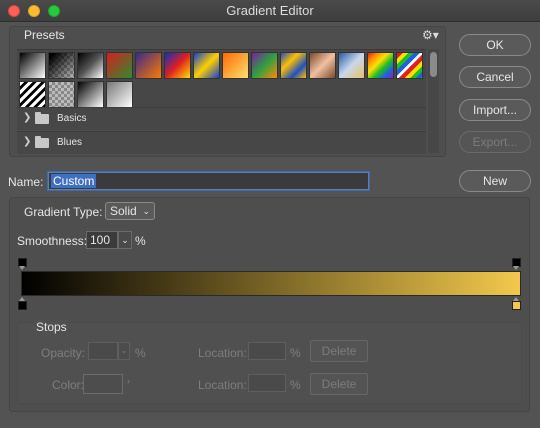  Describe the element at coordinates (63, 212) in the screenshot. I see `gradient-type-label: Gradient Type:` at that location.